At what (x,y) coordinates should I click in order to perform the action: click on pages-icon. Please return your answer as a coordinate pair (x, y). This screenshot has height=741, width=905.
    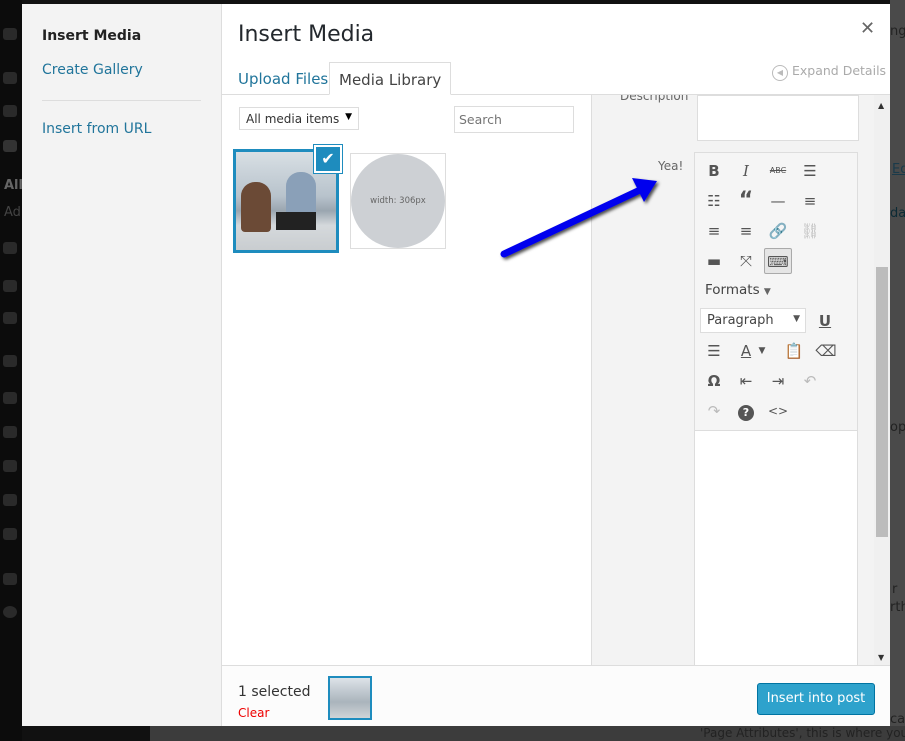
    Looking at the image, I should click on (10, 146).